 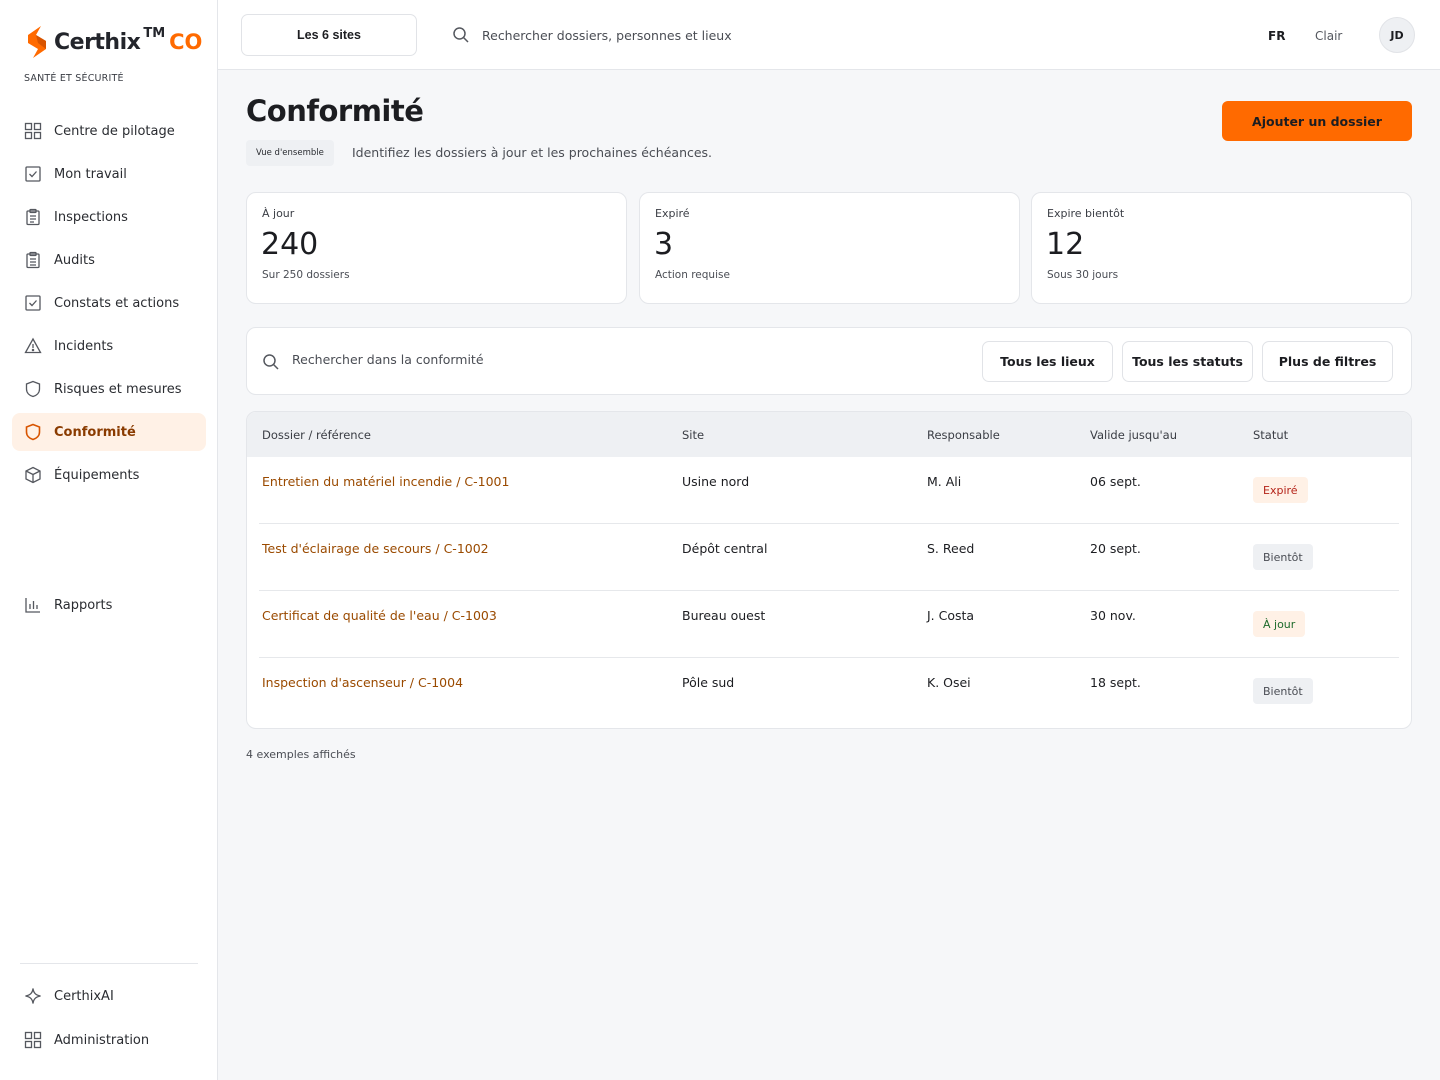 I want to click on sidebar-reports-section: Rapports, so click(x=109, y=607).